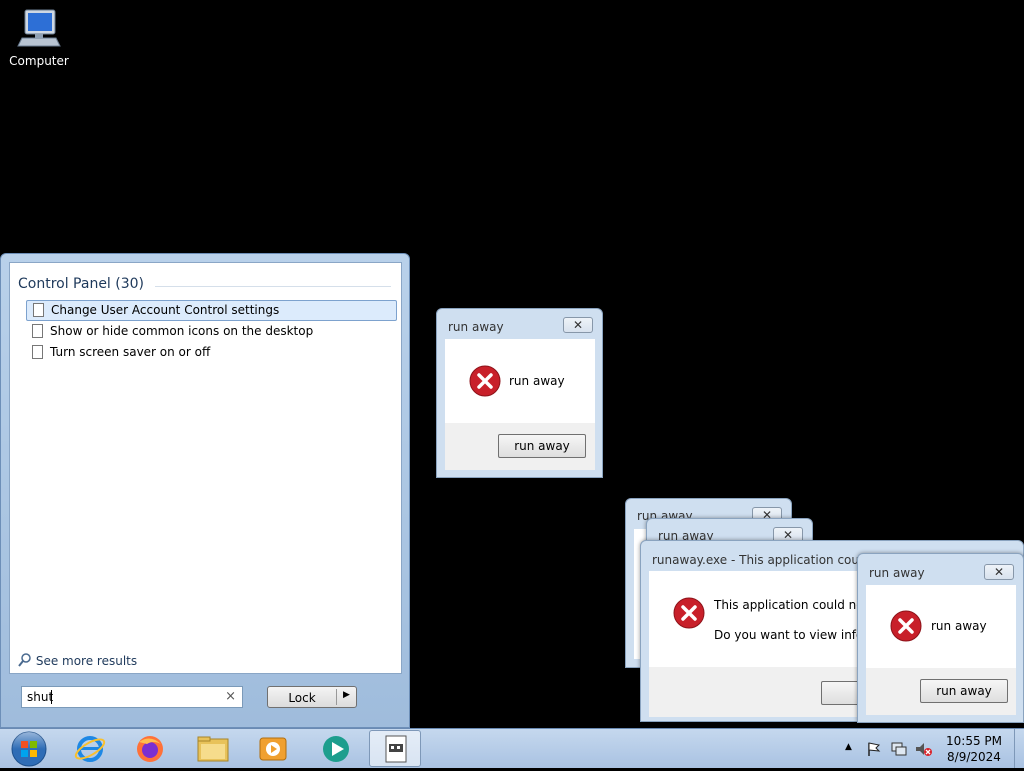  Describe the element at coordinates (974, 749) in the screenshot. I see `taskbar-clock: 10:55 PM 8/9/2024` at that location.